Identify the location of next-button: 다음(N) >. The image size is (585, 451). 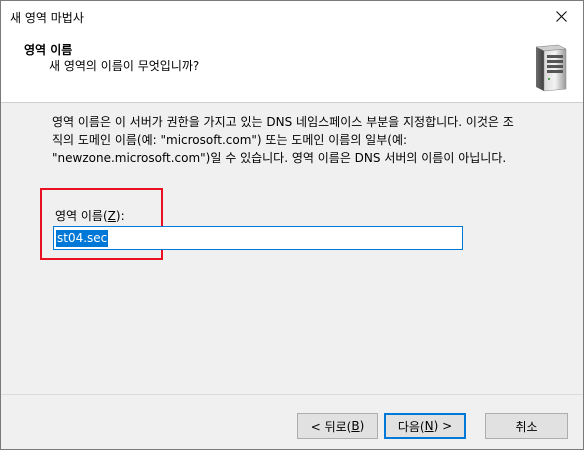
(425, 426).